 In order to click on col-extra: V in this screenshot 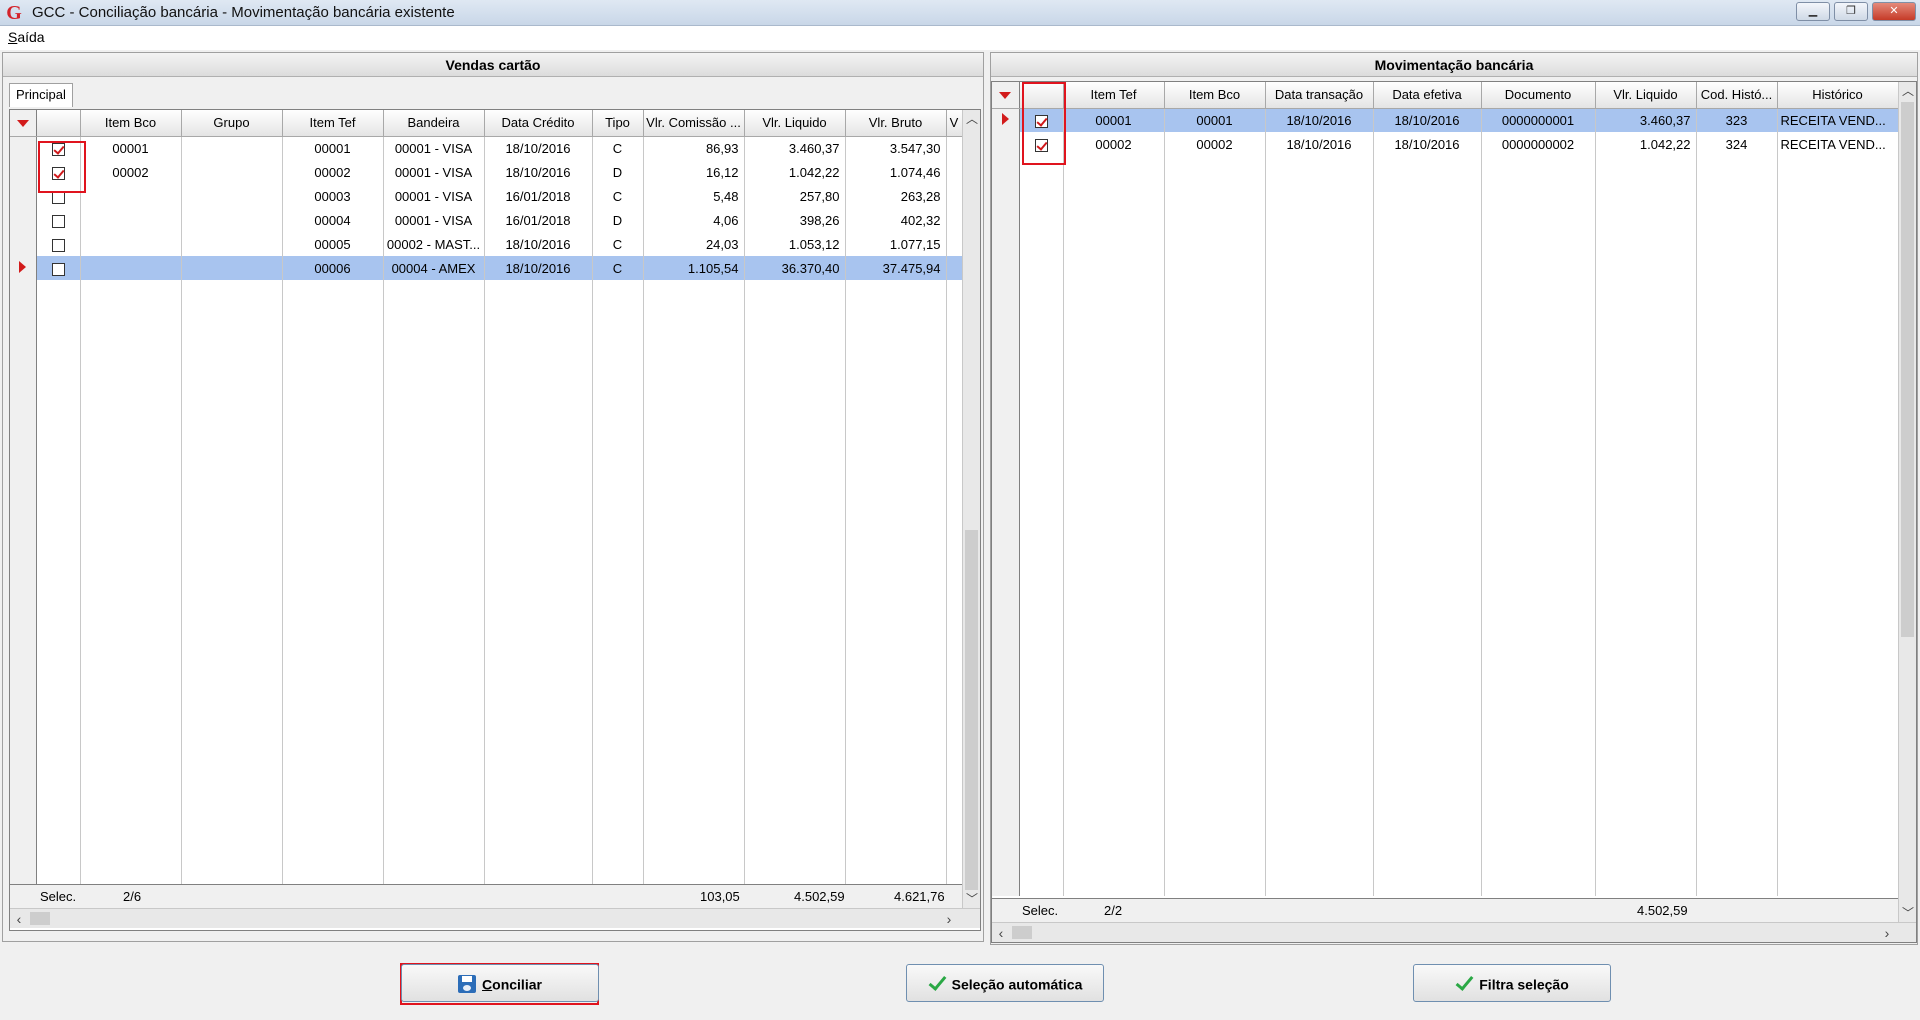, I will do `click(954, 123)`.